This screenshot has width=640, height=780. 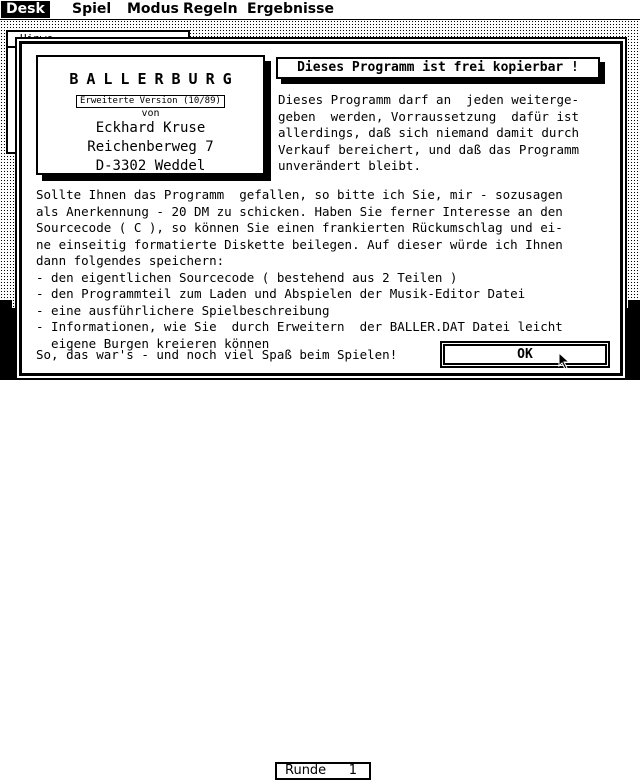 I want to click on round-indicator: Runde 1, so click(x=323, y=771).